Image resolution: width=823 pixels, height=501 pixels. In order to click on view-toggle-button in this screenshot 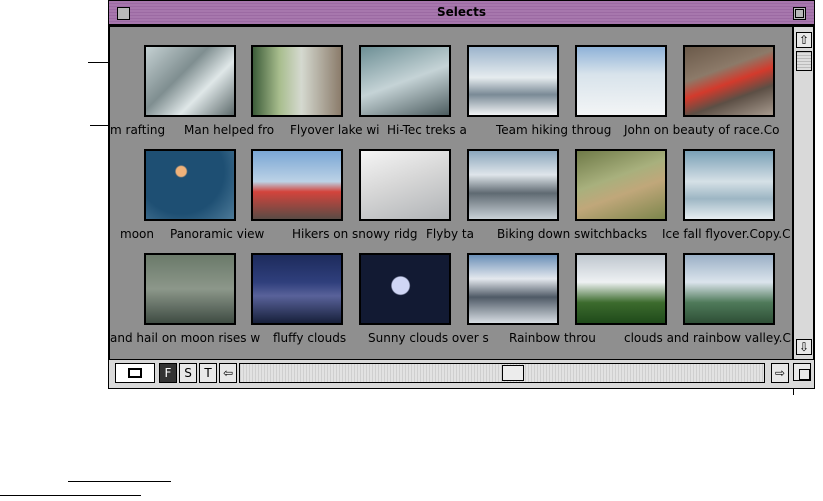, I will do `click(135, 373)`.